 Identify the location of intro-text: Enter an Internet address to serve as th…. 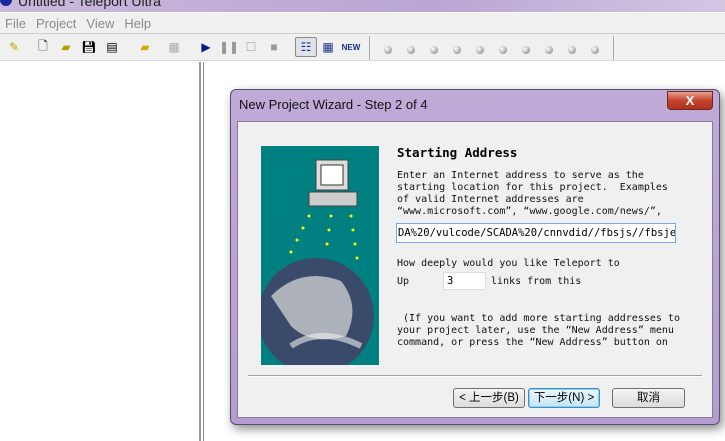
(532, 193).